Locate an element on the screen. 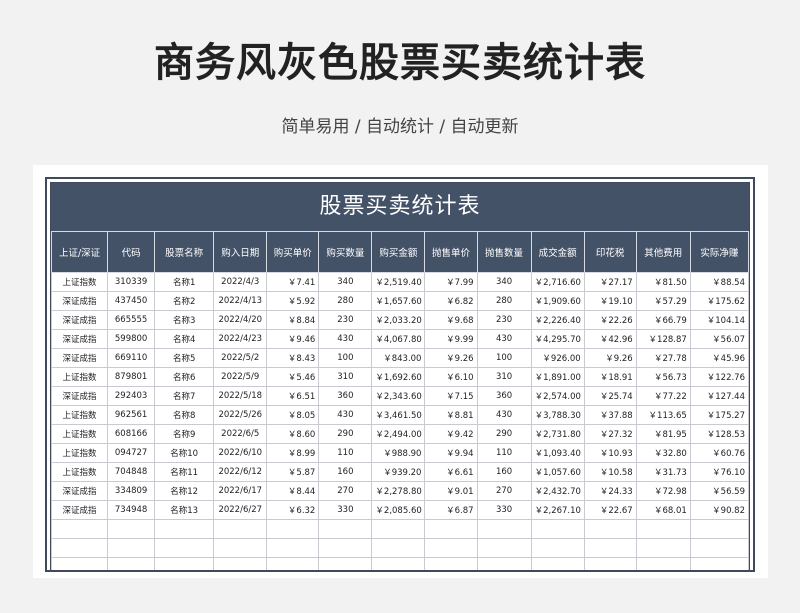 Image resolution: width=800 pixels, height=613 pixels. table-cell: 100 is located at coordinates (345, 358).